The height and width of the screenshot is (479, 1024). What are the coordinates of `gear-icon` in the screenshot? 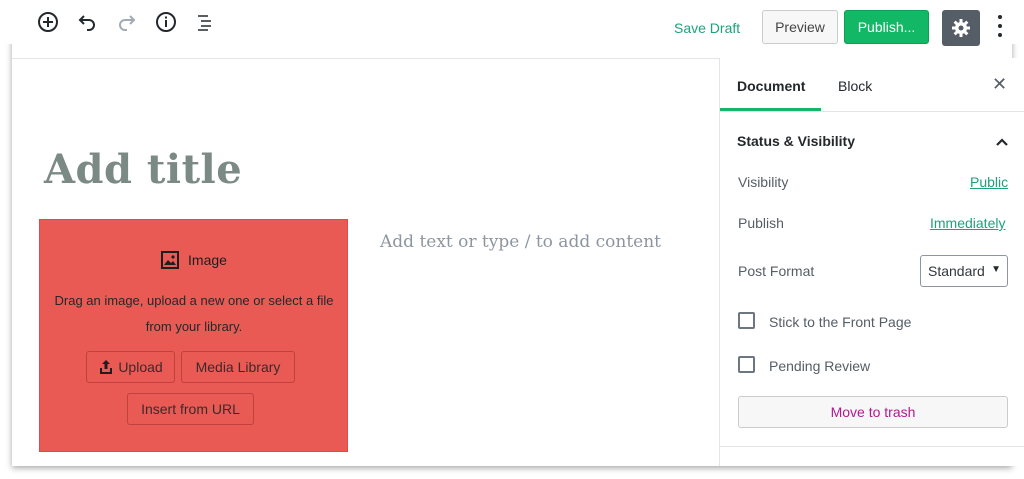 It's located at (961, 28).